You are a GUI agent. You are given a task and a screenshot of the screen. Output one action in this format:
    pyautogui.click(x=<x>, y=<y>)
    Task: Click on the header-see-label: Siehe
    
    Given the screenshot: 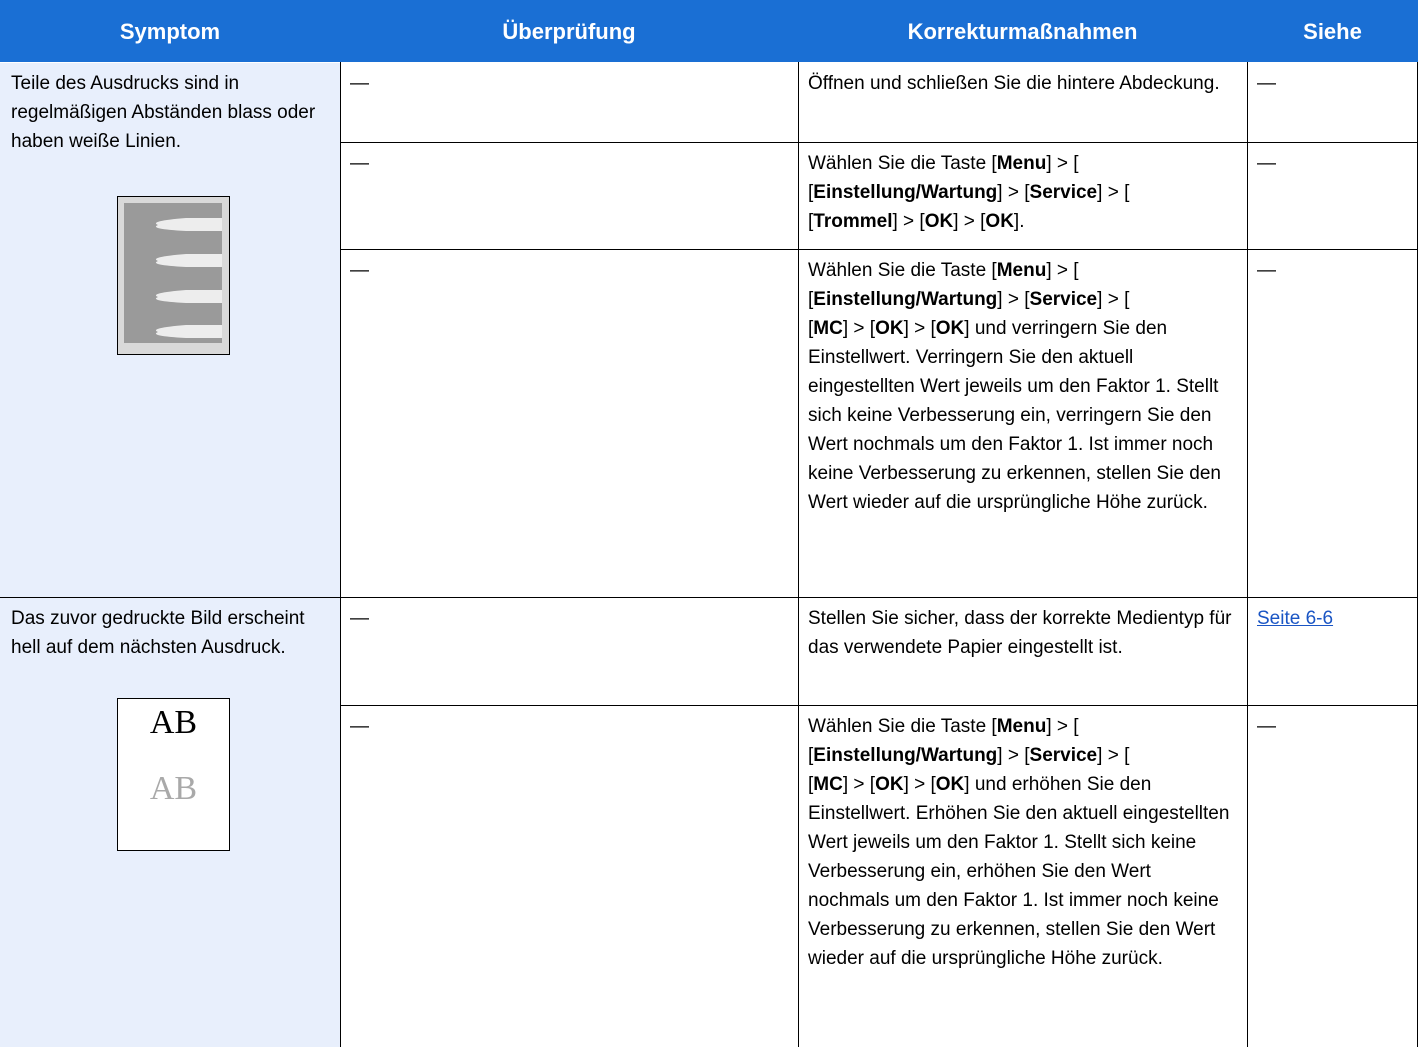 What is the action you would take?
    pyautogui.click(x=1332, y=31)
    